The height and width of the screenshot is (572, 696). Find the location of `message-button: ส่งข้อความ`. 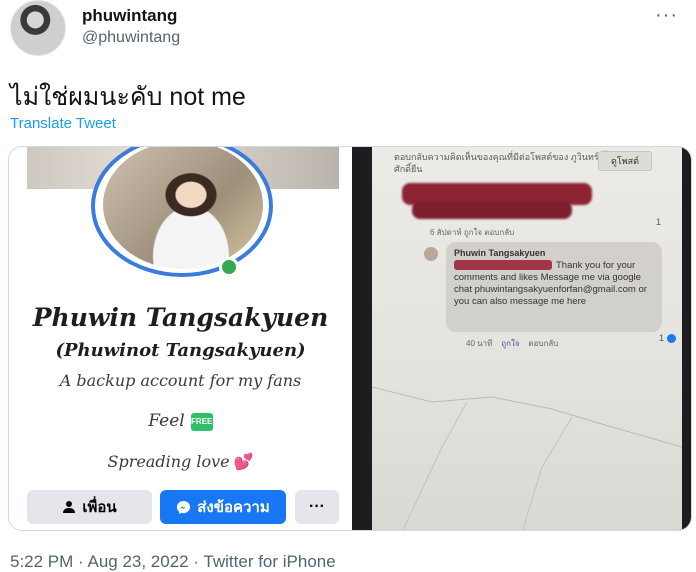

message-button: ส่งข้อความ is located at coordinates (223, 507).